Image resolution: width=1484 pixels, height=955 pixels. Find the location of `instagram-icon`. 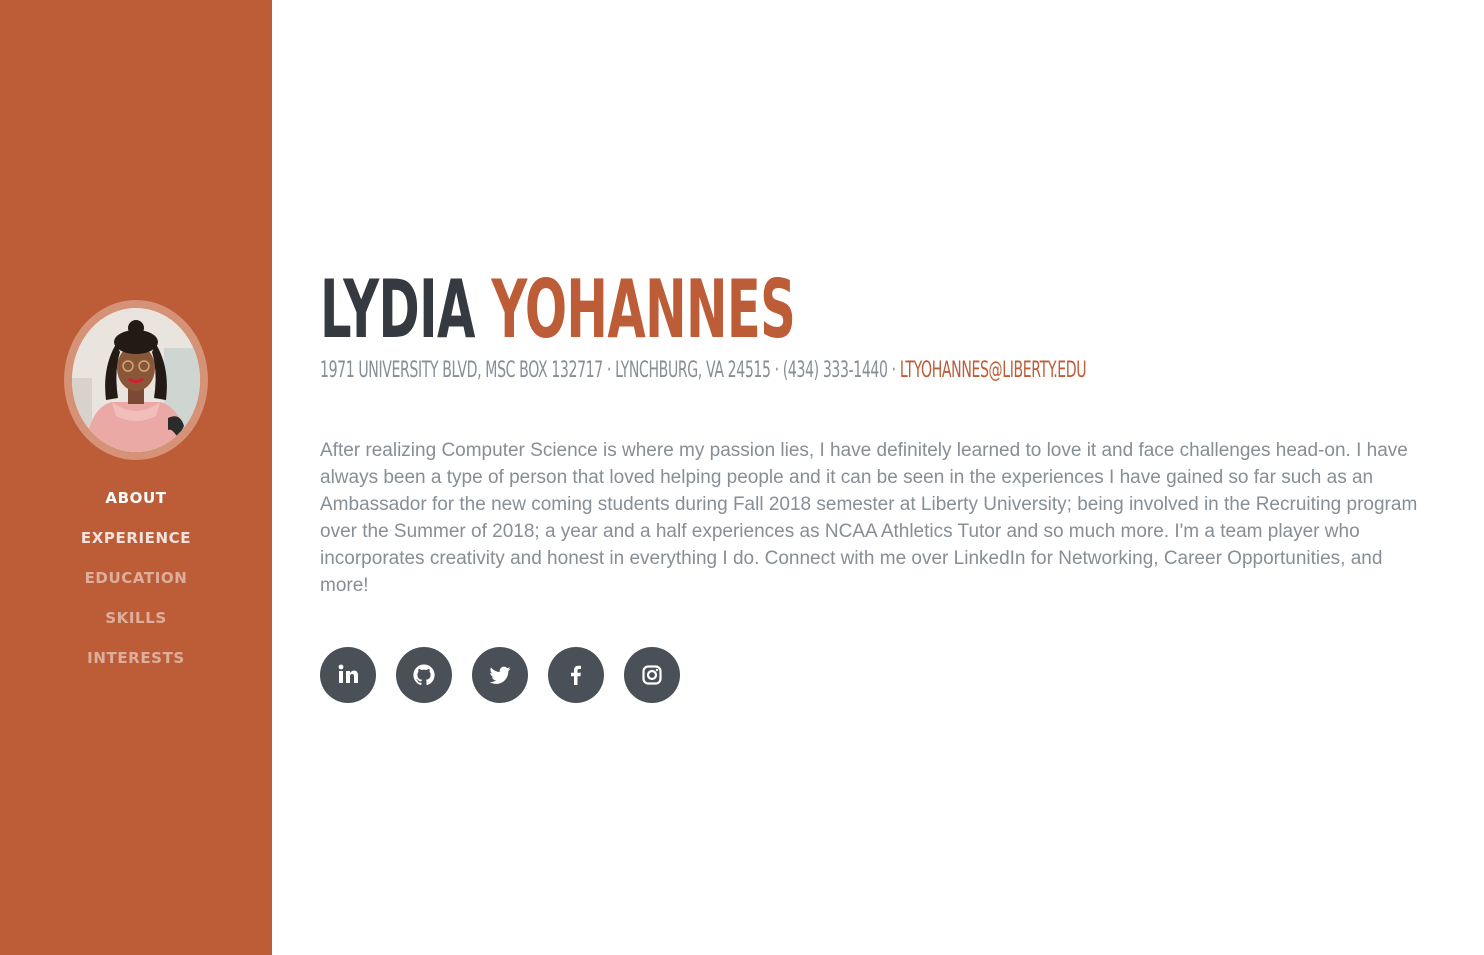

instagram-icon is located at coordinates (652, 675).